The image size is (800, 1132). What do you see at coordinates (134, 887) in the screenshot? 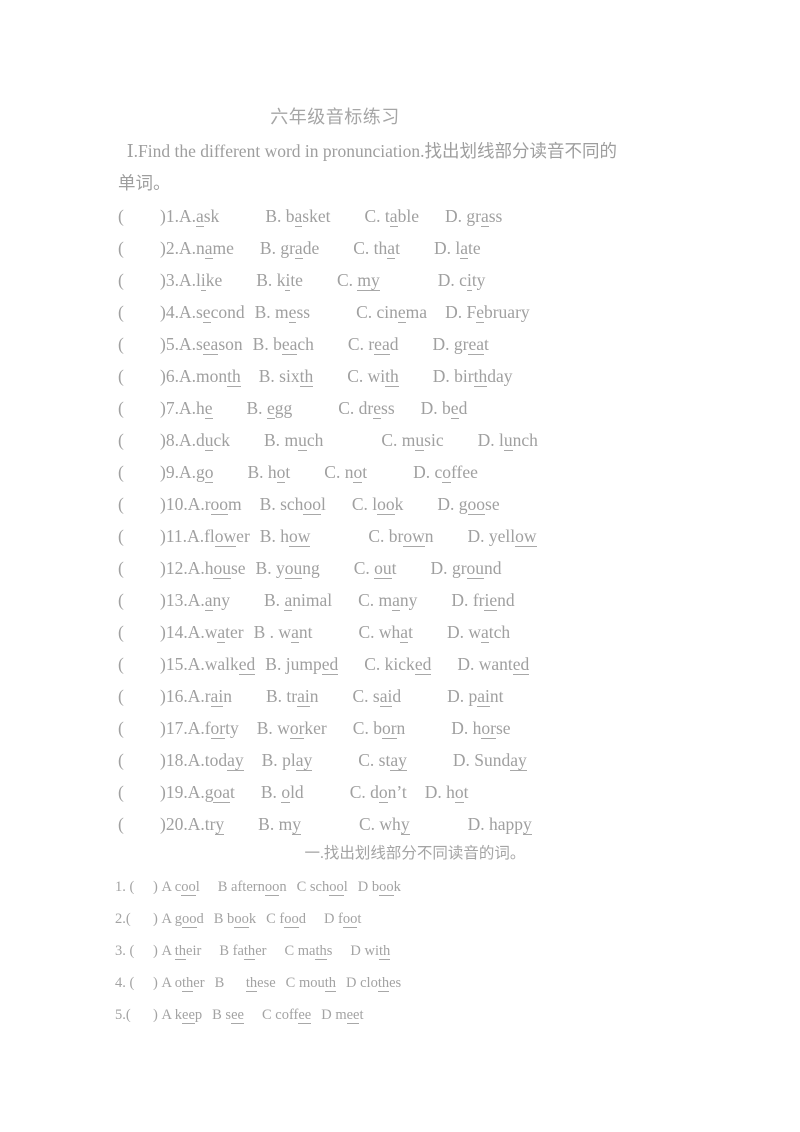
I see `answer-blank: 1. (` at bounding box center [134, 887].